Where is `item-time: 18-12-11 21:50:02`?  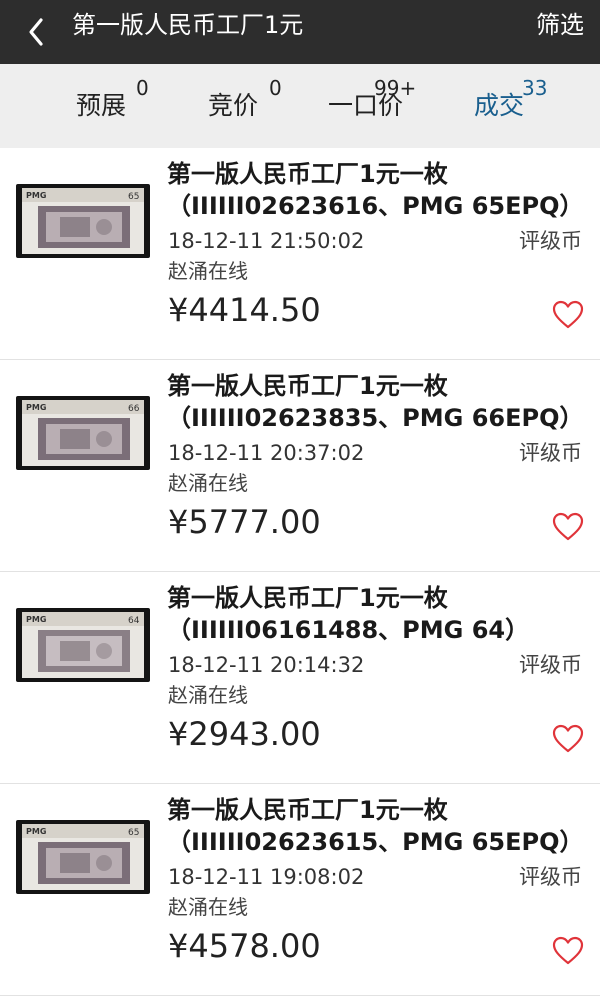 item-time: 18-12-11 21:50:02 is located at coordinates (266, 241).